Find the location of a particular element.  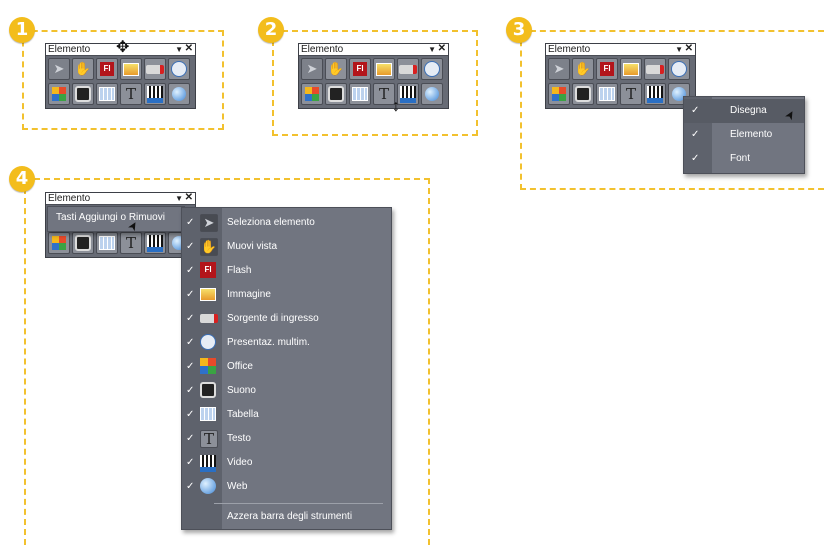

arrow-icon: ➤ is located at coordinates (209, 223).